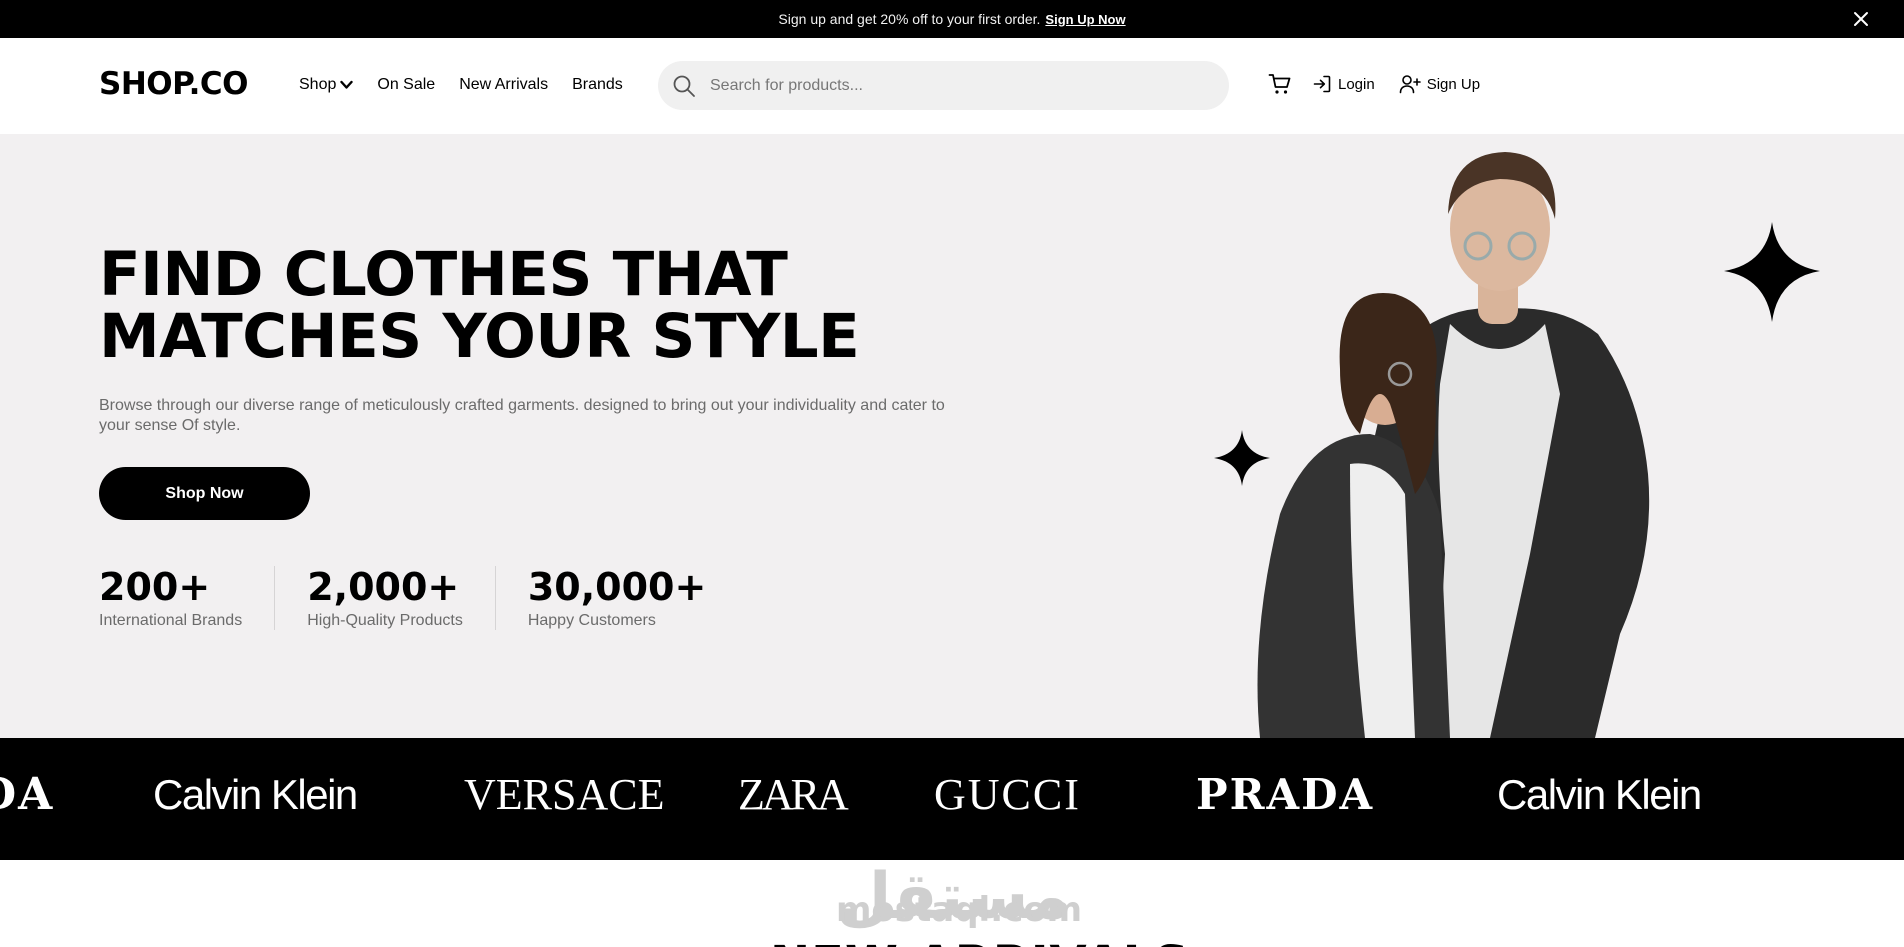  I want to click on nav-item-shop: Shop, so click(326, 85).